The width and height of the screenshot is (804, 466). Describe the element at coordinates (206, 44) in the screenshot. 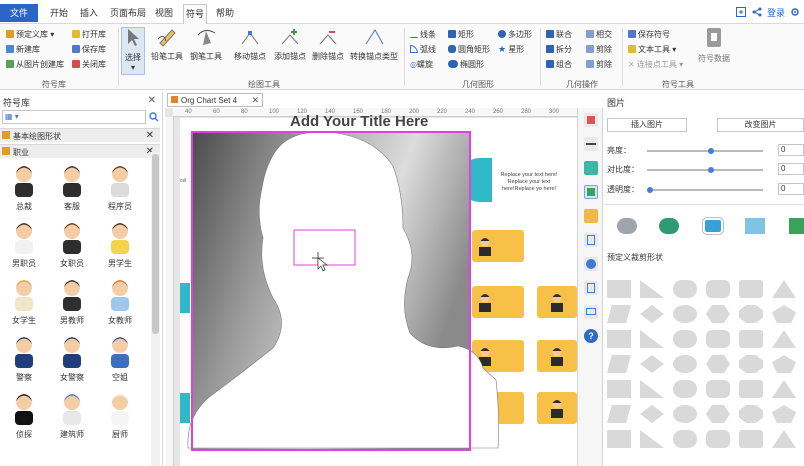

I see `pen-tool: 钢笔工具` at that location.